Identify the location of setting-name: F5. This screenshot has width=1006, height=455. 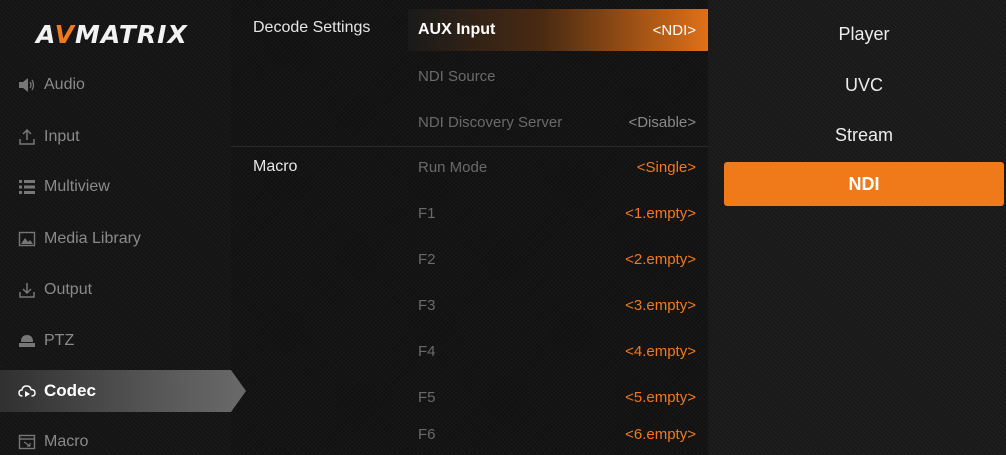
(427, 397).